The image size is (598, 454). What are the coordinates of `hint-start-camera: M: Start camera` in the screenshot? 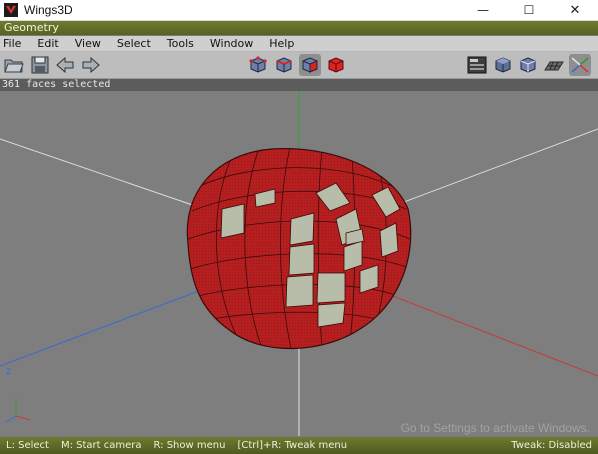 It's located at (101, 445).